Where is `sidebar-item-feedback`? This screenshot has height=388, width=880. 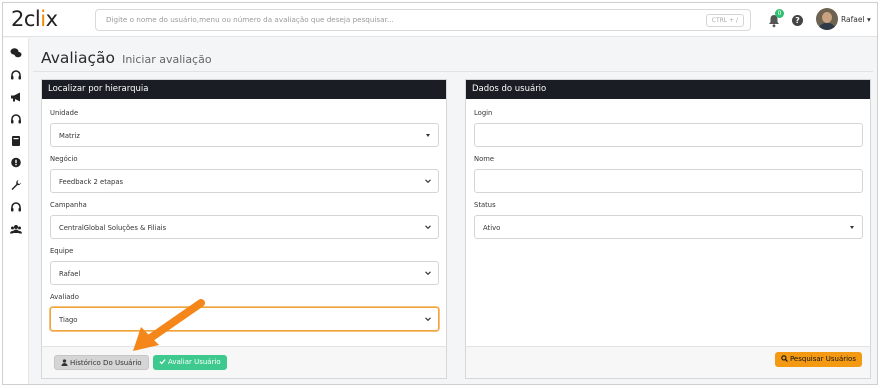
sidebar-item-feedback is located at coordinates (16, 163).